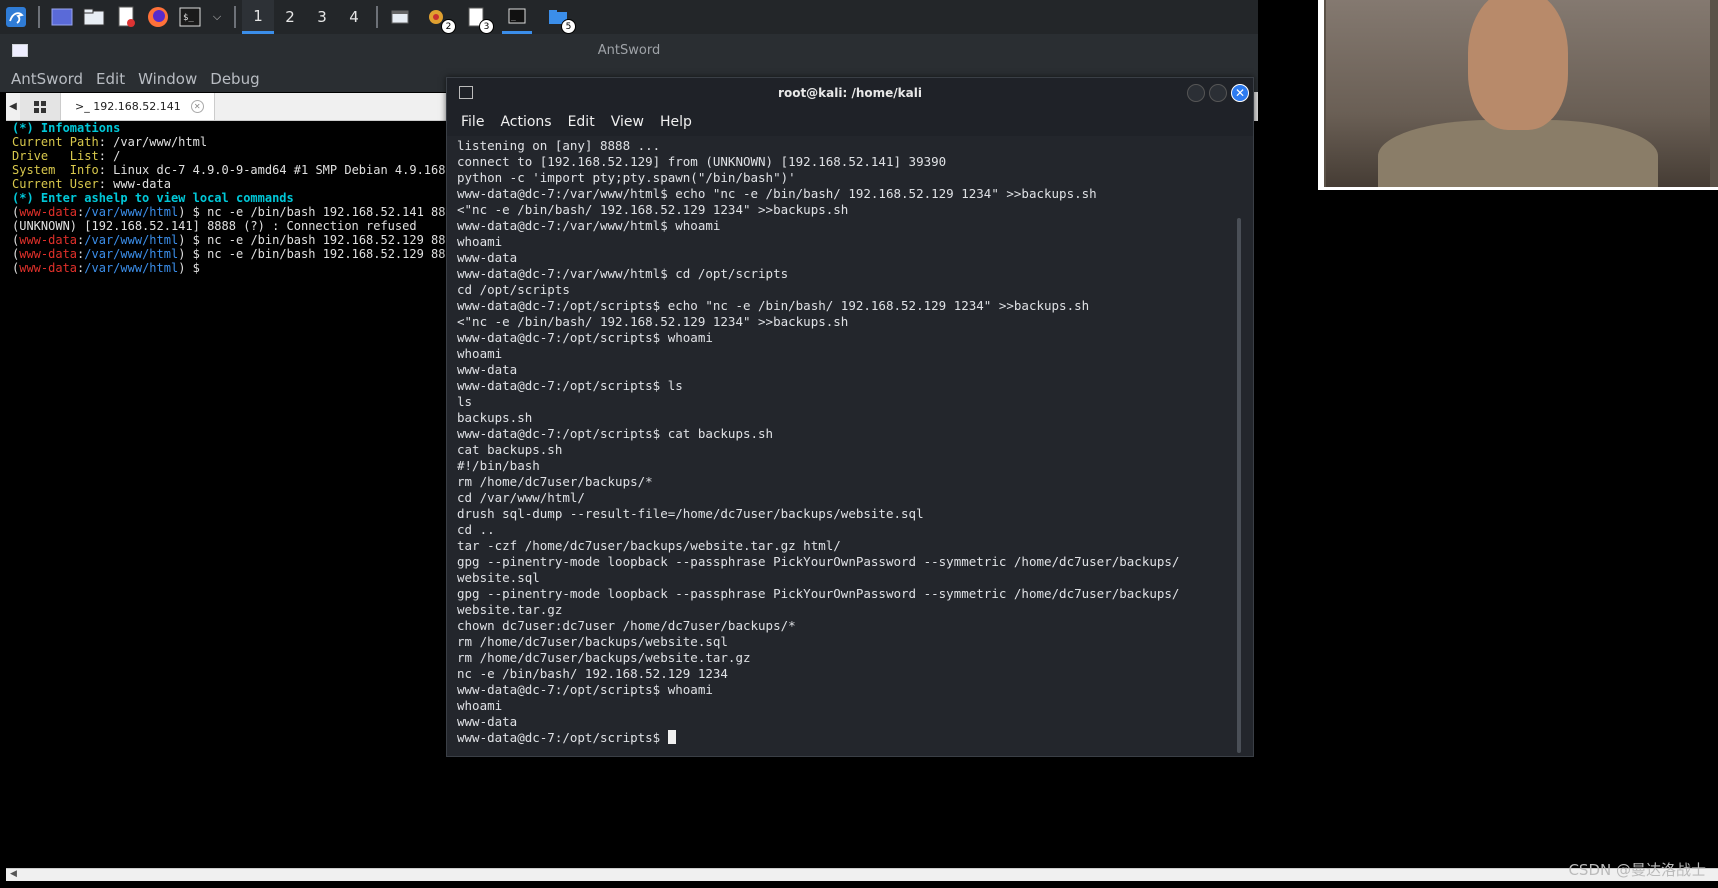 Image resolution: width=1718 pixels, height=888 pixels. What do you see at coordinates (1518, 155) in the screenshot?
I see `video-person-body` at bounding box center [1518, 155].